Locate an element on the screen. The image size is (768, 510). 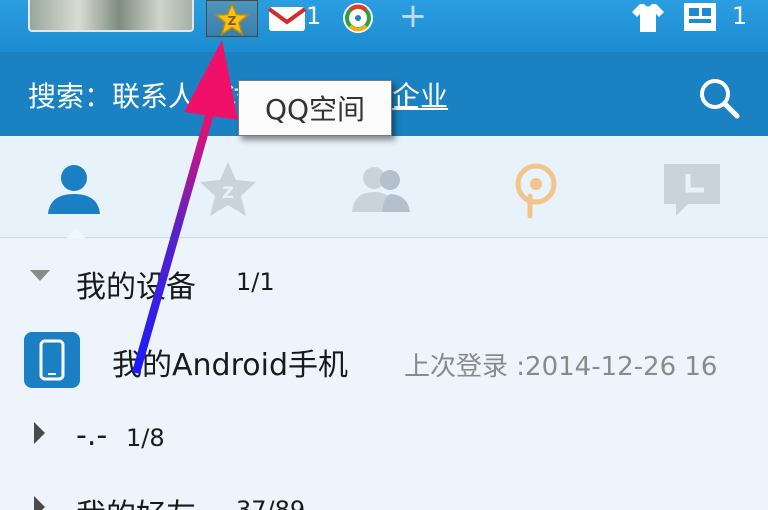
expanded-caret-icon is located at coordinates (40, 275).